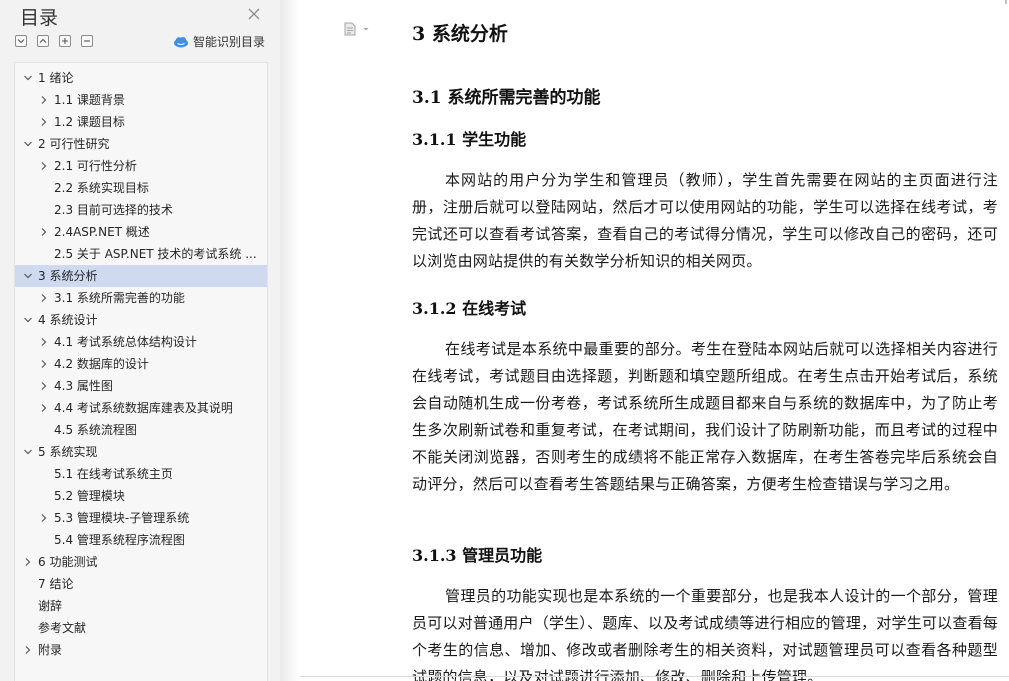 The width and height of the screenshot is (1009, 681). I want to click on toc-item: 4.3 属性图, so click(141, 386).